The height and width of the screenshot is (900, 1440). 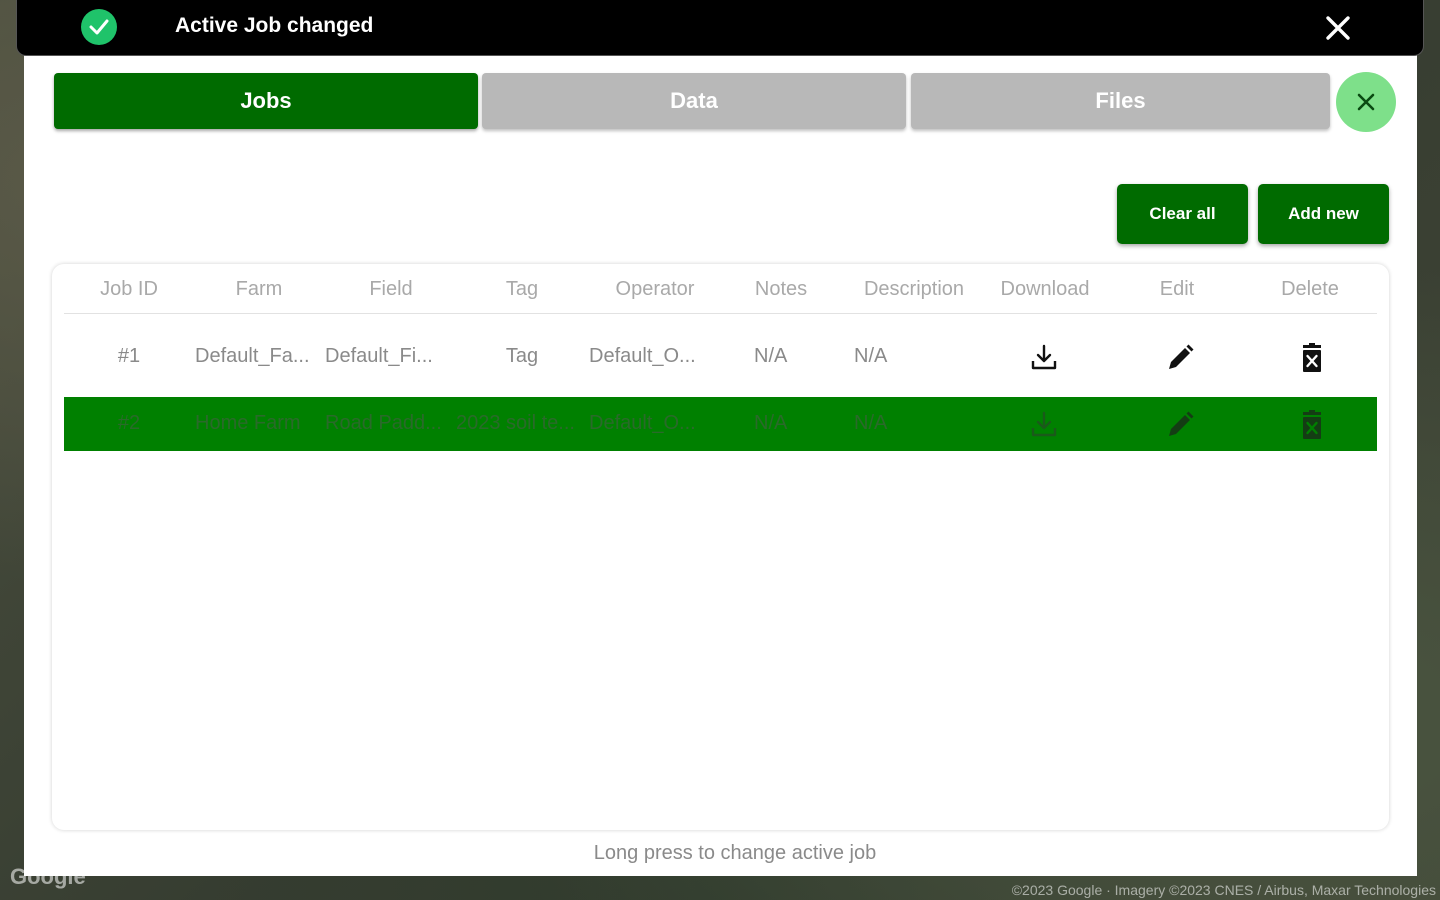 What do you see at coordinates (1177, 289) in the screenshot?
I see `column-header-edit: Edit` at bounding box center [1177, 289].